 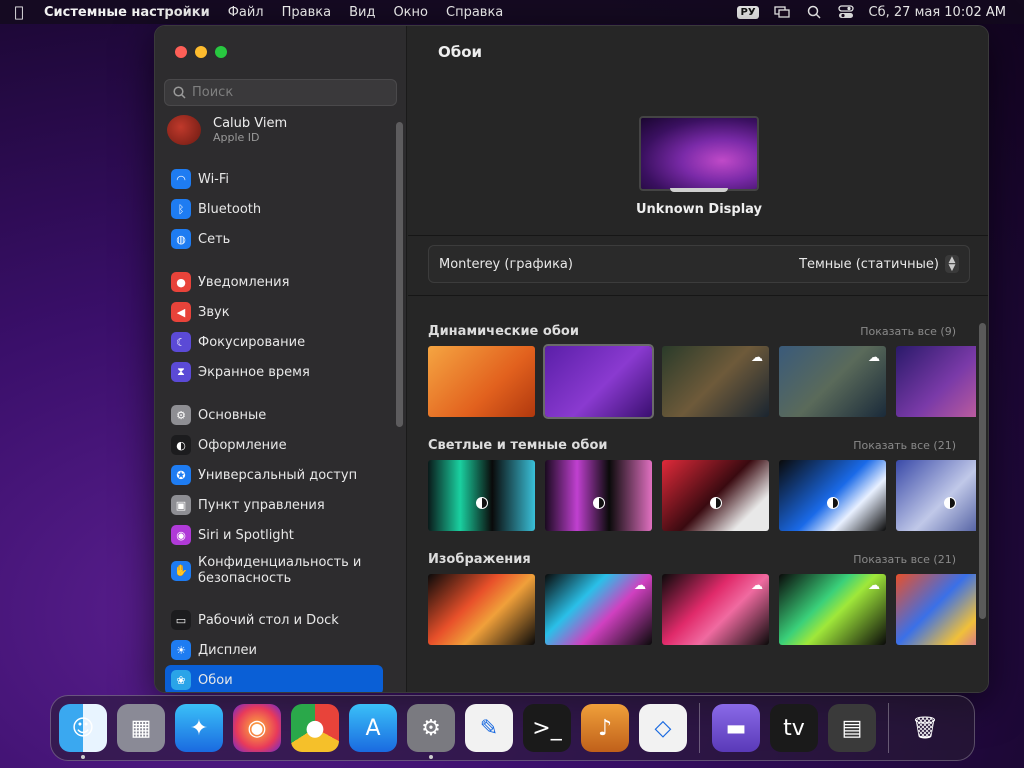 I want to click on section-title: Светлые и темные обои, so click(x=518, y=445).